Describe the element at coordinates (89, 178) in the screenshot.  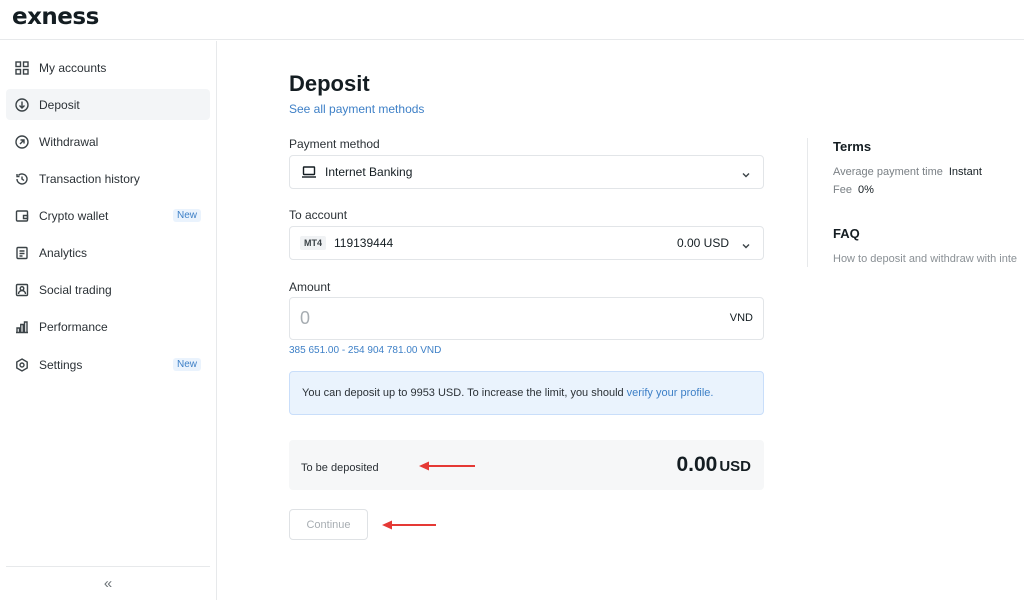
I see `sidebar-item-label: Transaction history` at that location.